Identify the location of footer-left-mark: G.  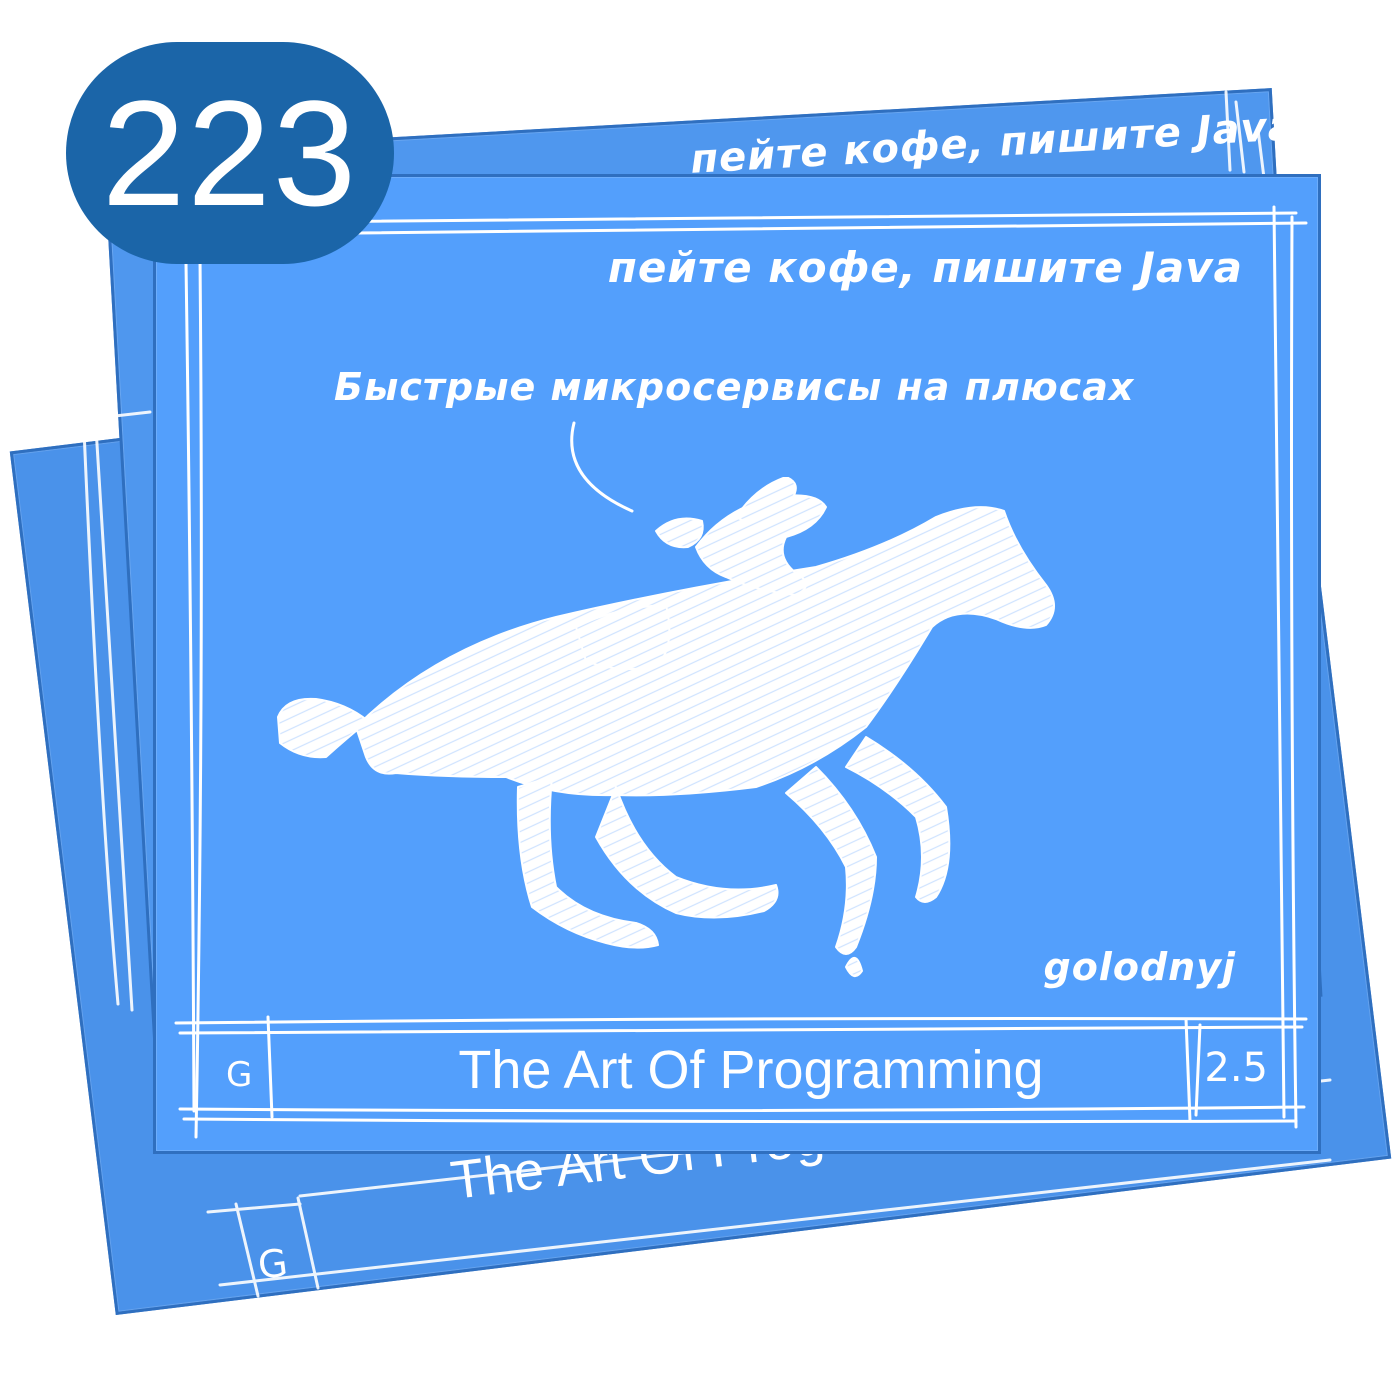
(239, 1075).